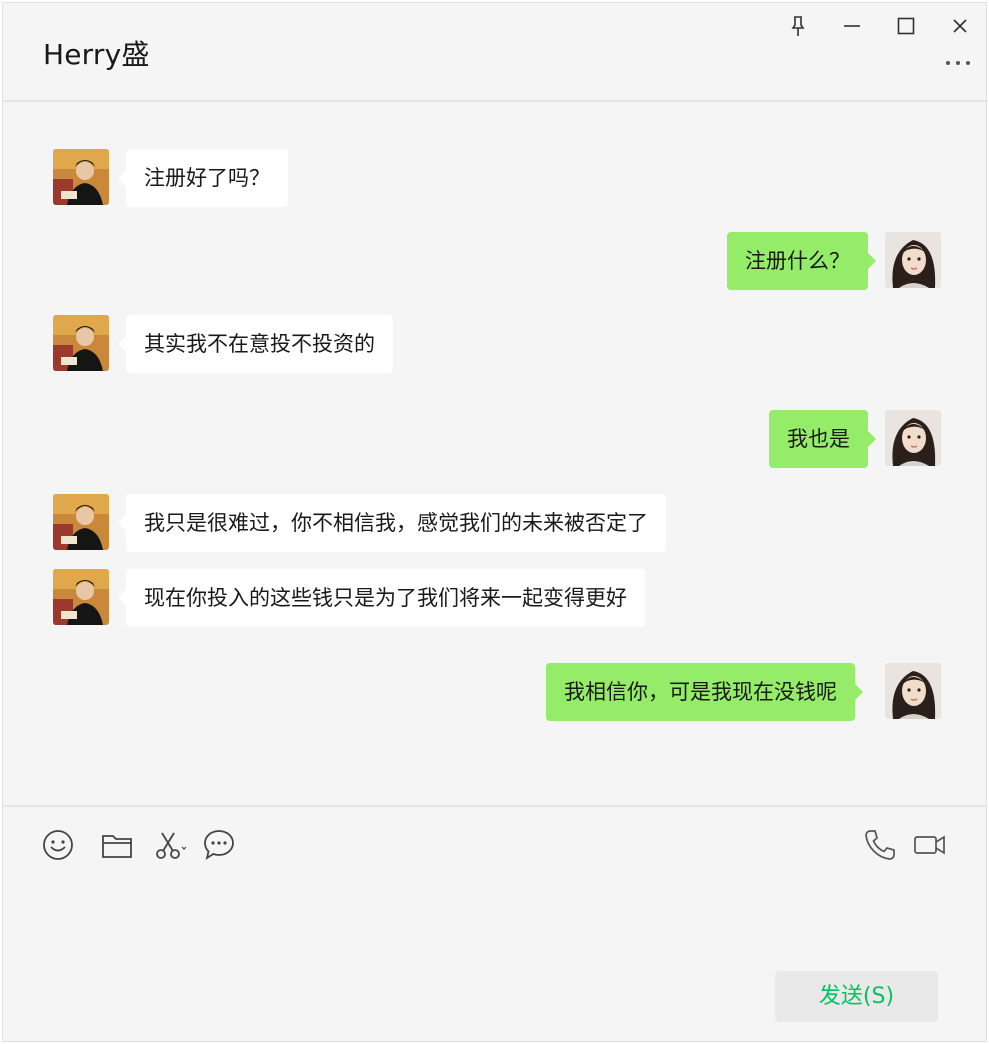 This screenshot has height=1044, width=989. Describe the element at coordinates (880, 845) in the screenshot. I see `voice-call-icon` at that location.